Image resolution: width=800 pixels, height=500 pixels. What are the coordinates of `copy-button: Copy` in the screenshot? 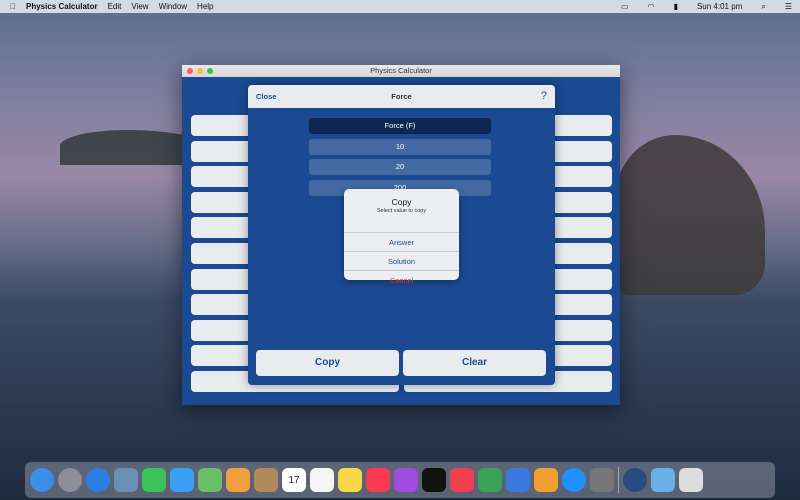 It's located at (327, 363).